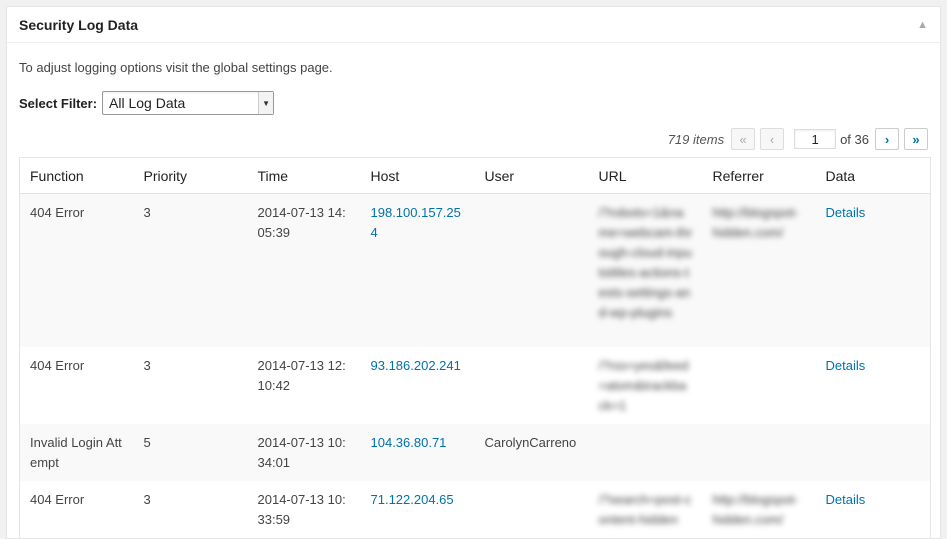 The height and width of the screenshot is (539, 947). Describe the element at coordinates (147, 442) in the screenshot. I see `cell-priority: 5` at that location.